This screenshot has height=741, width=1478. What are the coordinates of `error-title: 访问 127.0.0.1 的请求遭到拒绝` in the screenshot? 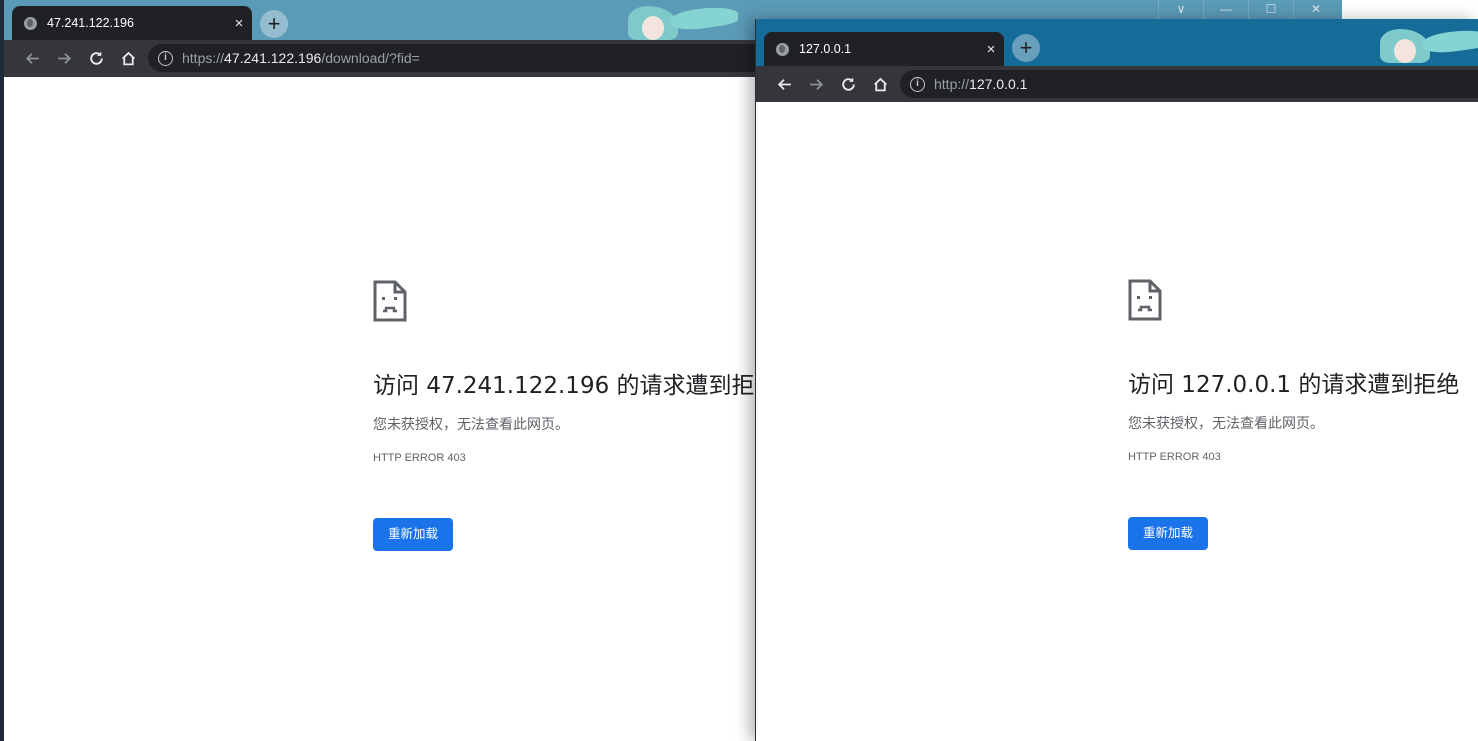 It's located at (1294, 385).